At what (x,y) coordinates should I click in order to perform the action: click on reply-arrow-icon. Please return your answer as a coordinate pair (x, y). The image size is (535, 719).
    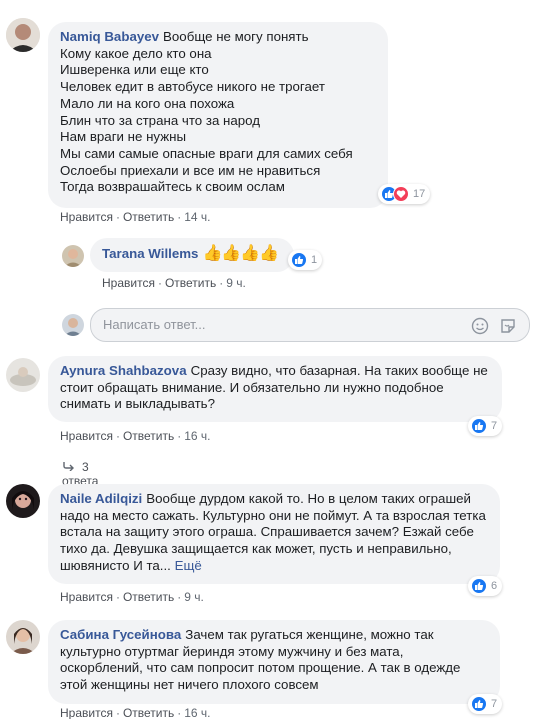
    Looking at the image, I should click on (68, 467).